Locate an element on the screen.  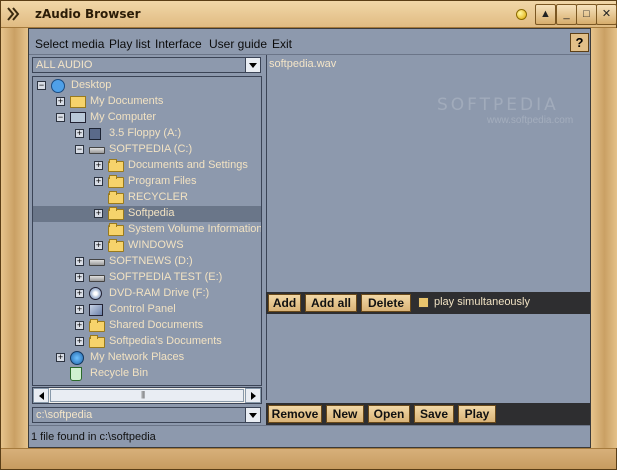
tree-item: + Softpedia's Documents is located at coordinates (147, 342).